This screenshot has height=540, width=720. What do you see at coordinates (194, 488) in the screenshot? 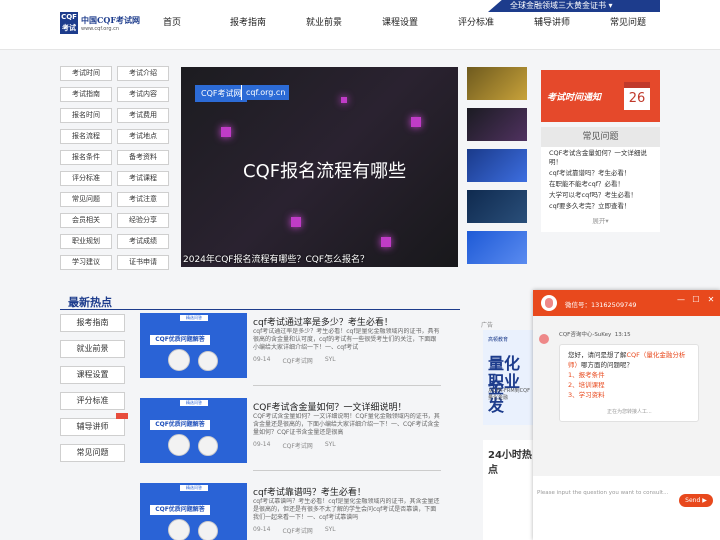
I see `thumbnail-header: 精选问答` at bounding box center [194, 488].